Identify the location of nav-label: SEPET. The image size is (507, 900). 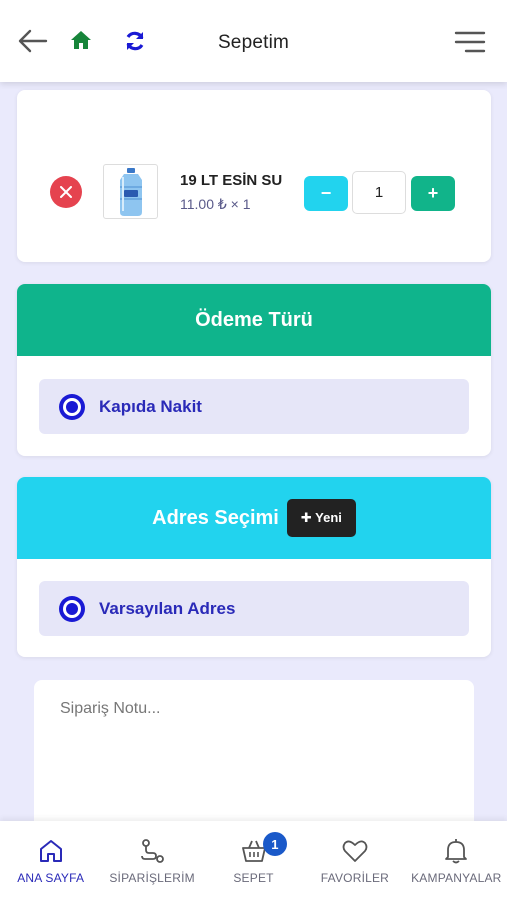
(253, 878).